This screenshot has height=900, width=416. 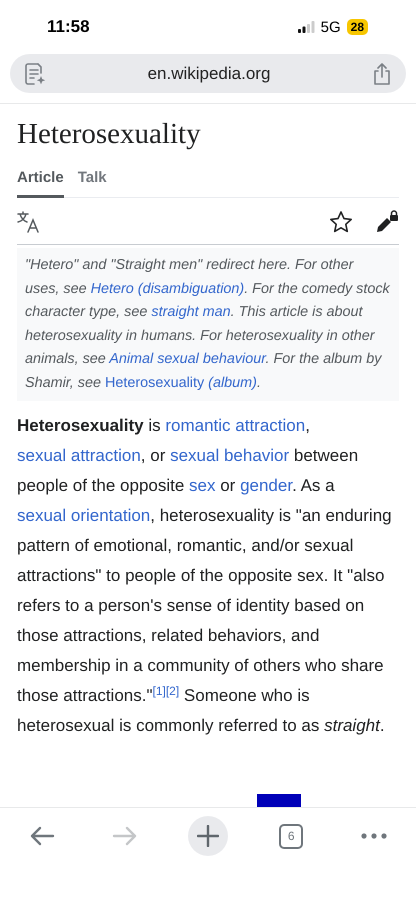 What do you see at coordinates (79, 455) in the screenshot?
I see `article-link: sexual attraction` at bounding box center [79, 455].